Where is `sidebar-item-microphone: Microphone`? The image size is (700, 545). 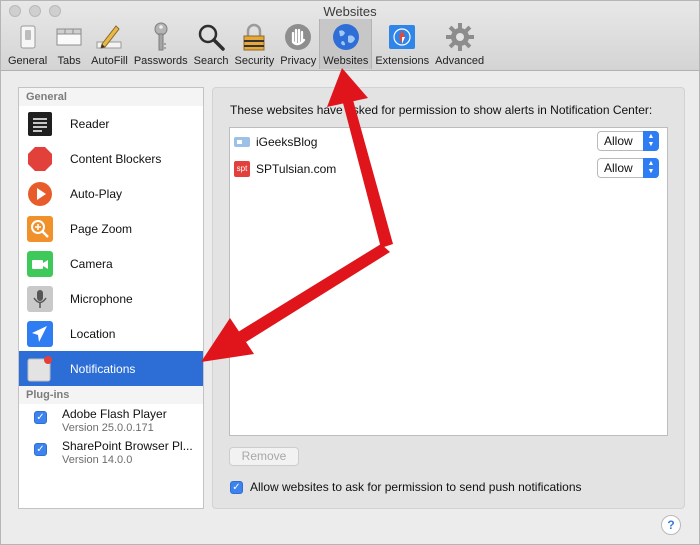
sidebar-item-microphone: Microphone is located at coordinates (111, 298).